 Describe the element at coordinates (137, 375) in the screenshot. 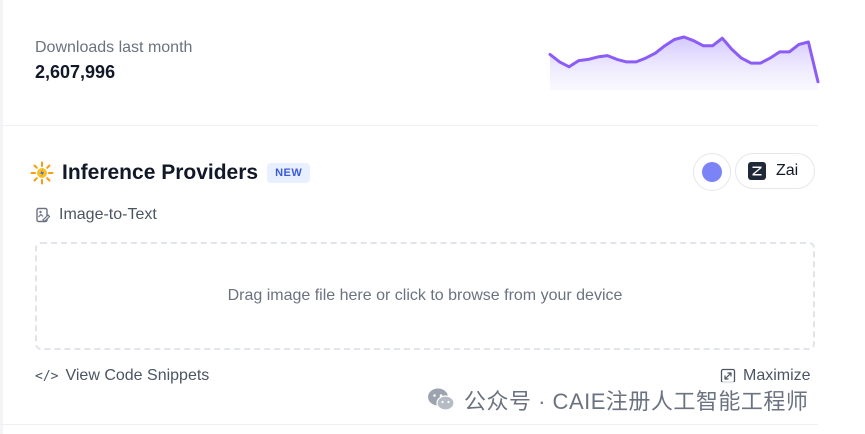

I see `view-code-label: View Code Snippets` at that location.